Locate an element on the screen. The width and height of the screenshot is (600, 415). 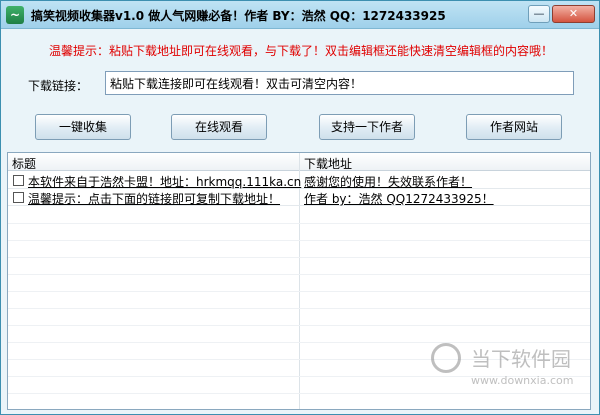
watermark: 当下软件园 www.downxia.com is located at coordinates (511, 371).